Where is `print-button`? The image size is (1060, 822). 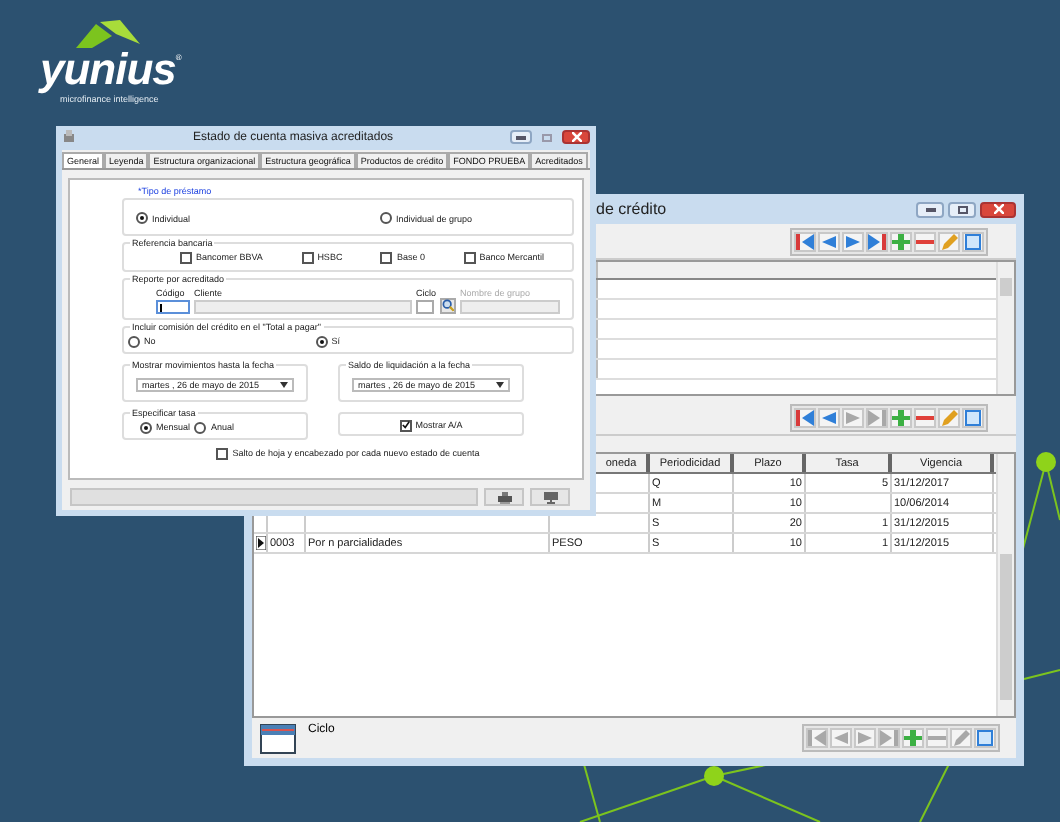
print-button is located at coordinates (504, 497).